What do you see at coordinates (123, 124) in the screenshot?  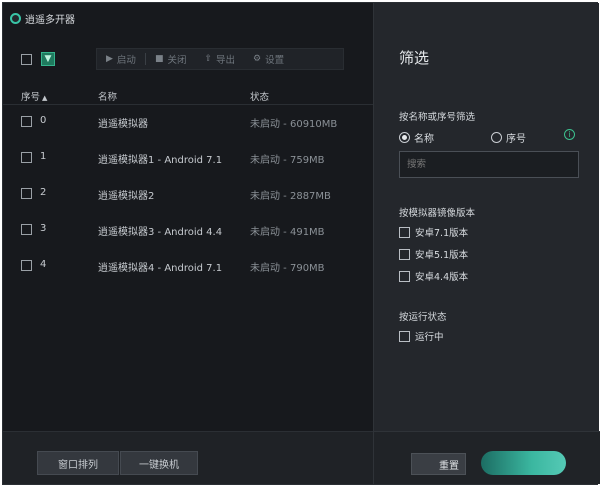 I see `row-name: 逍遥模拟器` at bounding box center [123, 124].